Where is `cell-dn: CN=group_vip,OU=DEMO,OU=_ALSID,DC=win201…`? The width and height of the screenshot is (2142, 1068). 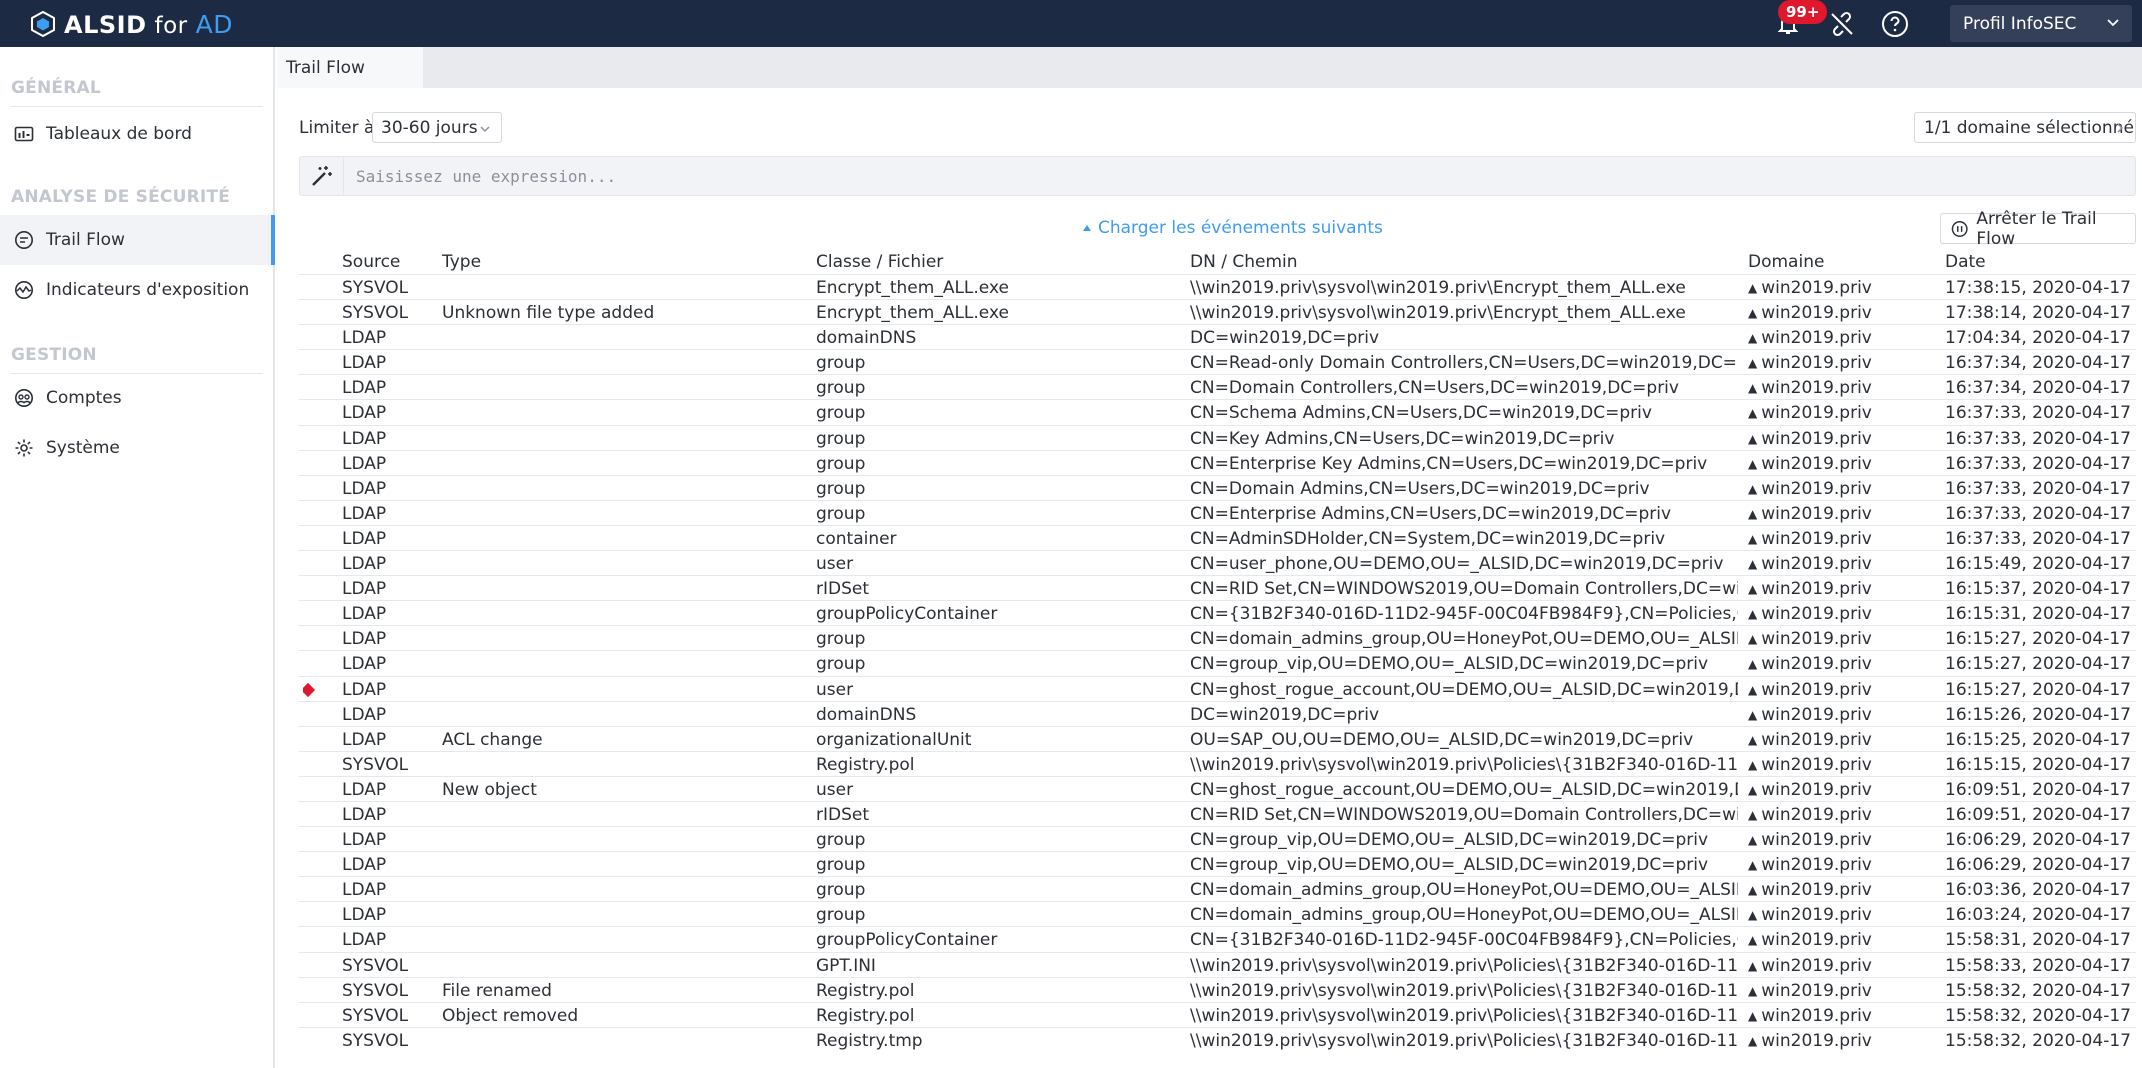 cell-dn: CN=group_vip,OU=DEMO,OU=_ALSID,DC=win201… is located at coordinates (1449, 664).